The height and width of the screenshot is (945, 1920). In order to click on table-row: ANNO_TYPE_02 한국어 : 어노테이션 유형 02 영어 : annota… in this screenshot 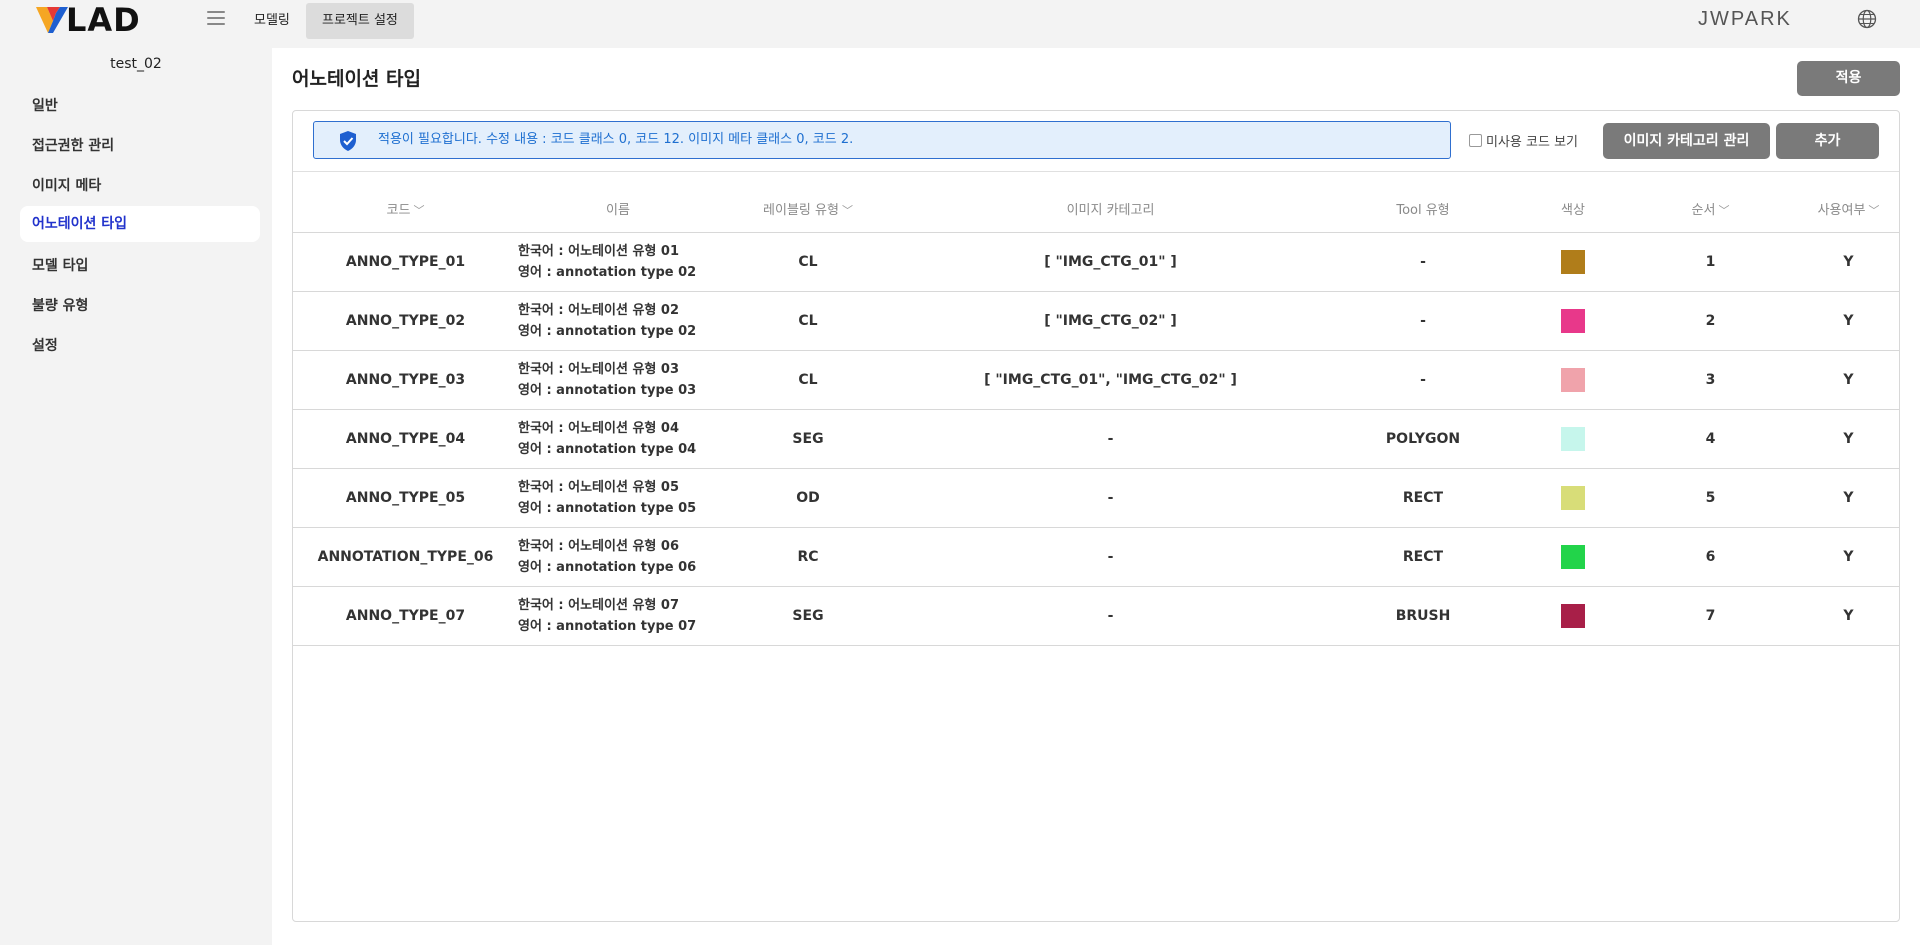, I will do `click(1096, 321)`.